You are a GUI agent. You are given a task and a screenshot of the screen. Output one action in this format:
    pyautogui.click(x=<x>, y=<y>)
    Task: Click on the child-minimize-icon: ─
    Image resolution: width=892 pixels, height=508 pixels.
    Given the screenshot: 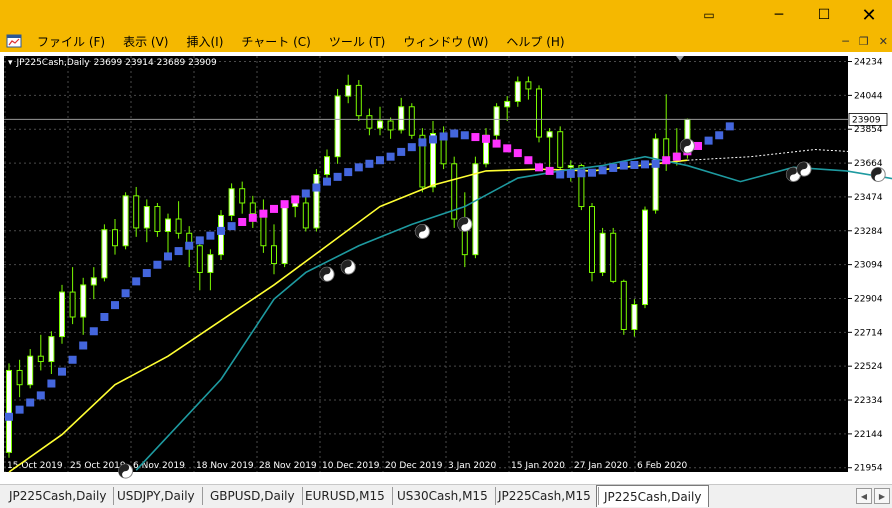 What is the action you would take?
    pyautogui.click(x=845, y=41)
    